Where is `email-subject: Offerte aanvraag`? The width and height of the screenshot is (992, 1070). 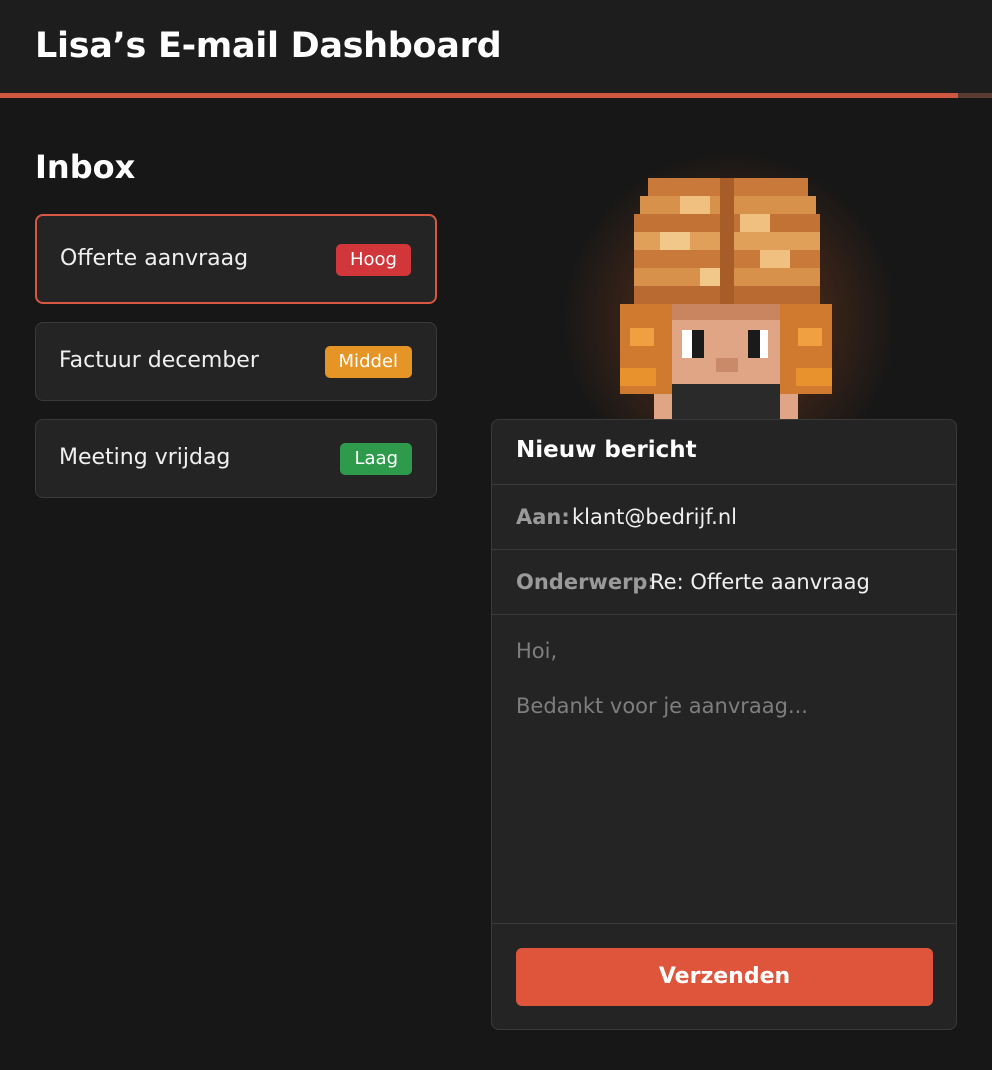 email-subject: Offerte aanvraag is located at coordinates (154, 258).